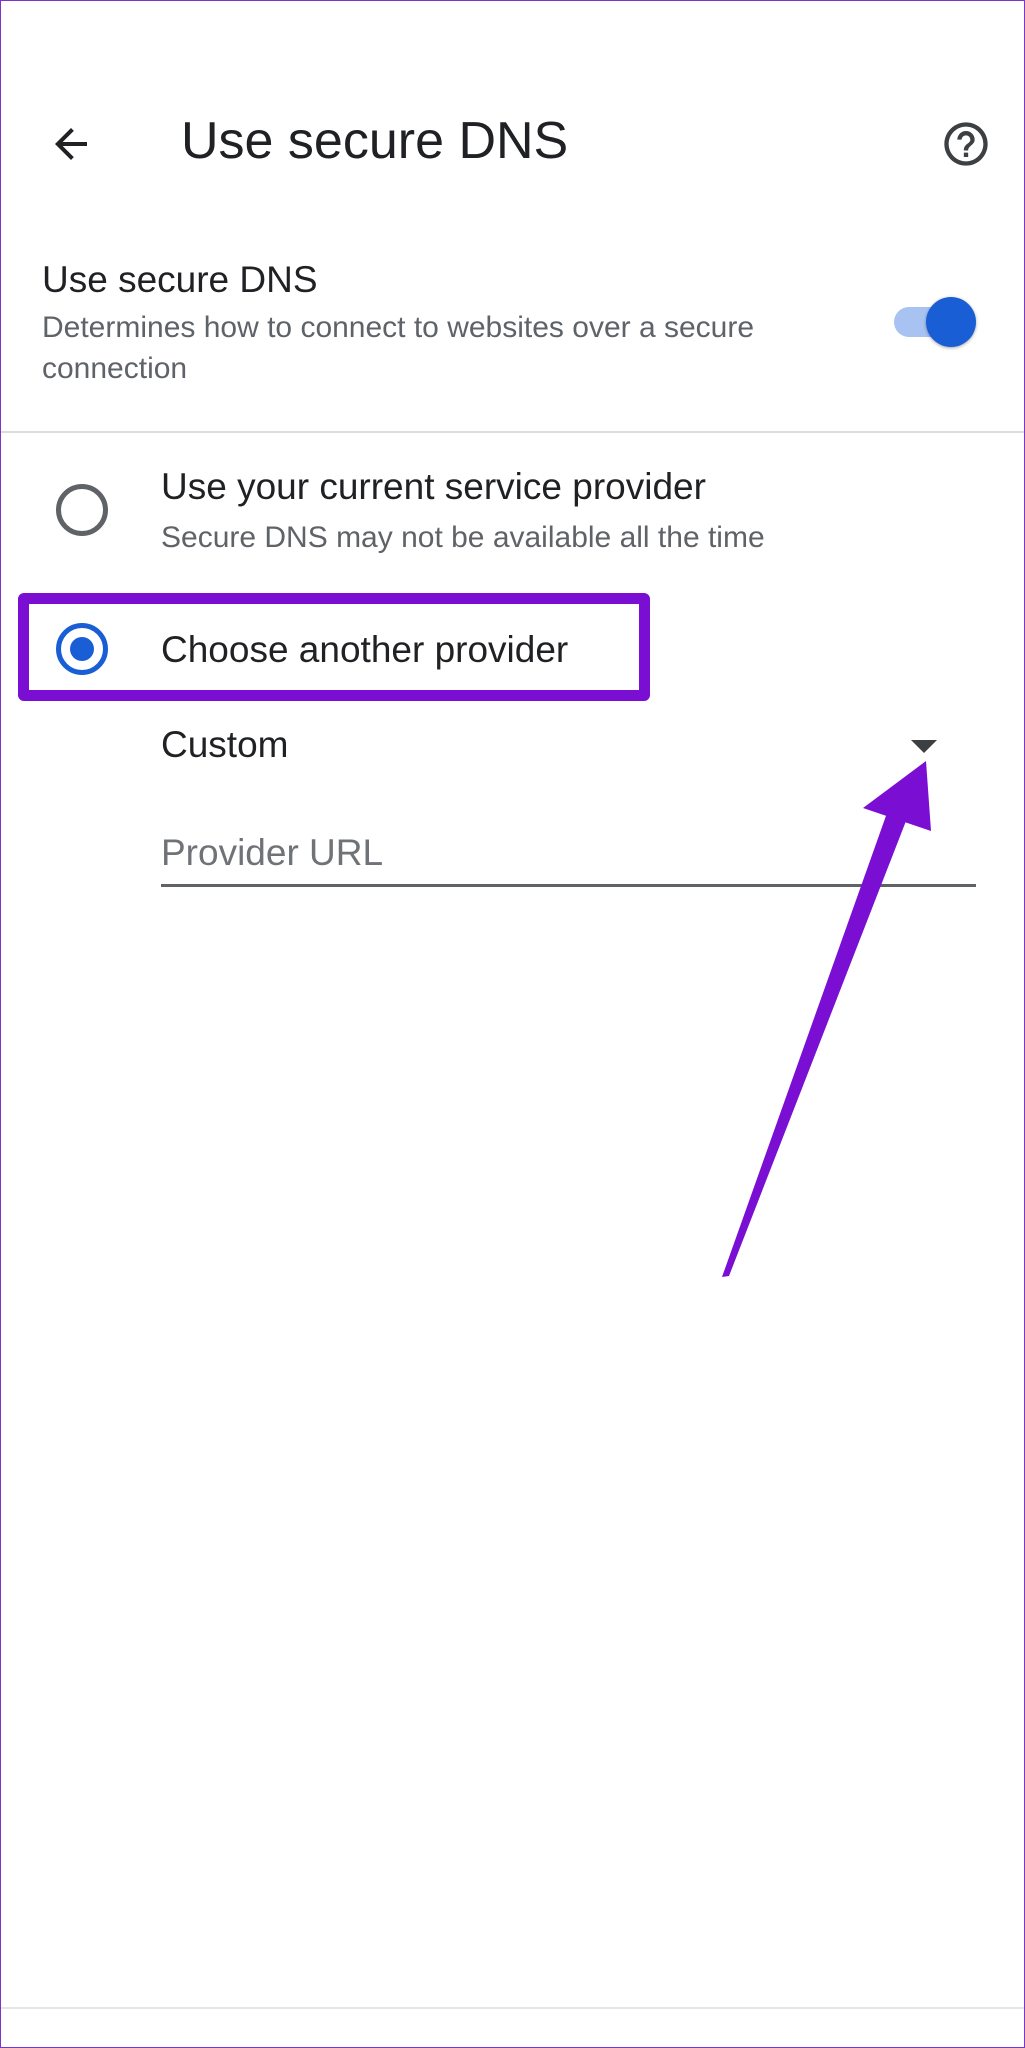 The width and height of the screenshot is (1025, 2048). I want to click on provider-url-field, so click(568, 854).